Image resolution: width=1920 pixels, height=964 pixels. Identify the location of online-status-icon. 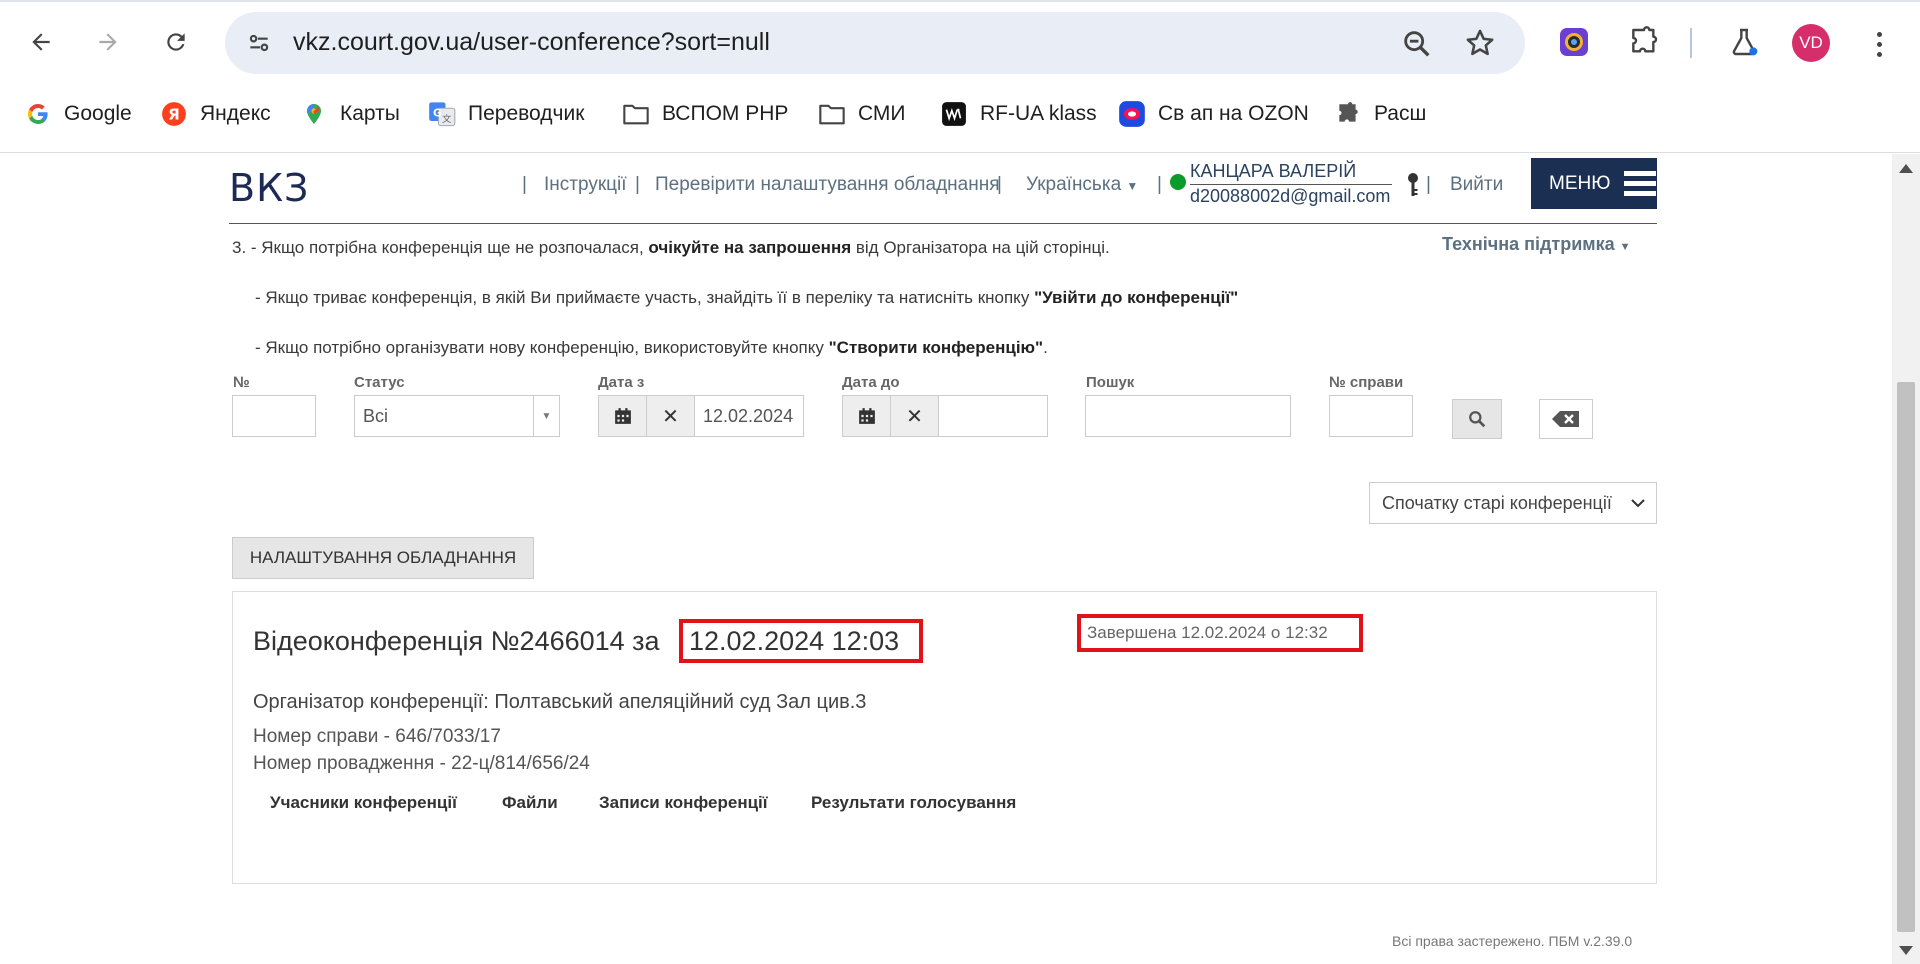
(1178, 182).